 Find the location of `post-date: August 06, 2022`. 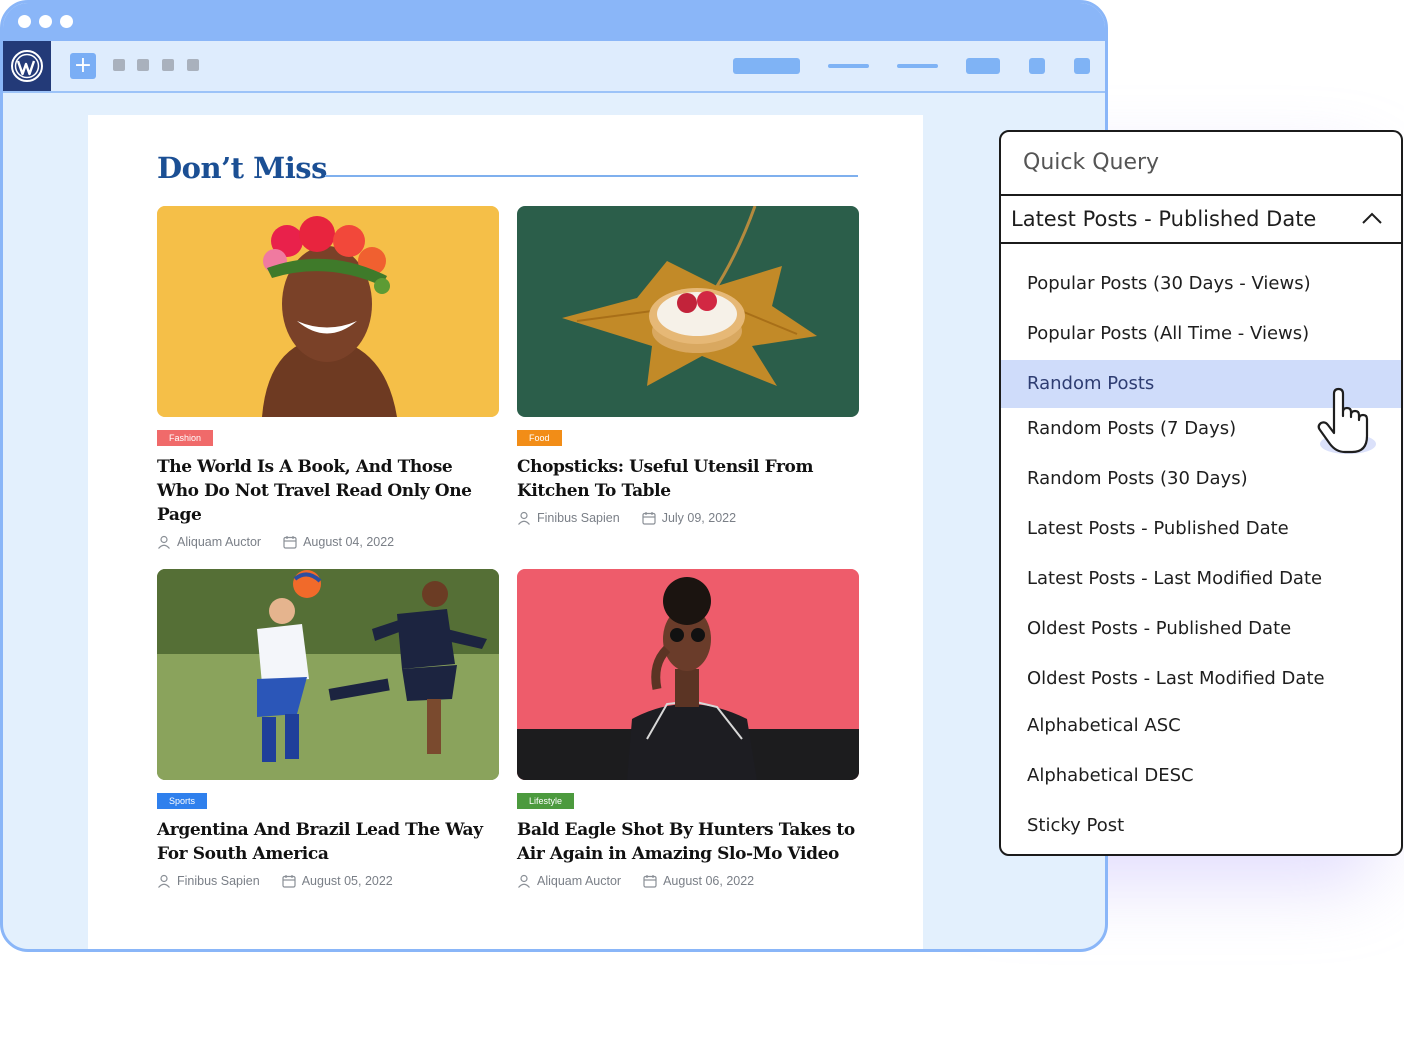

post-date: August 06, 2022 is located at coordinates (709, 881).